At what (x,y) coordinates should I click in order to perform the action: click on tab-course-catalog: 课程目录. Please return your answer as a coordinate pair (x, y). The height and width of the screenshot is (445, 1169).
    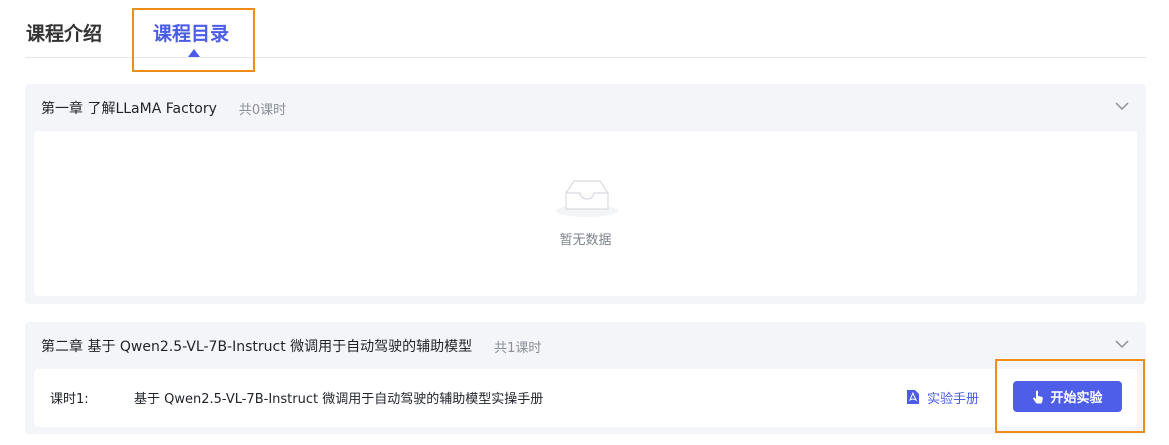
    Looking at the image, I should click on (191, 34).